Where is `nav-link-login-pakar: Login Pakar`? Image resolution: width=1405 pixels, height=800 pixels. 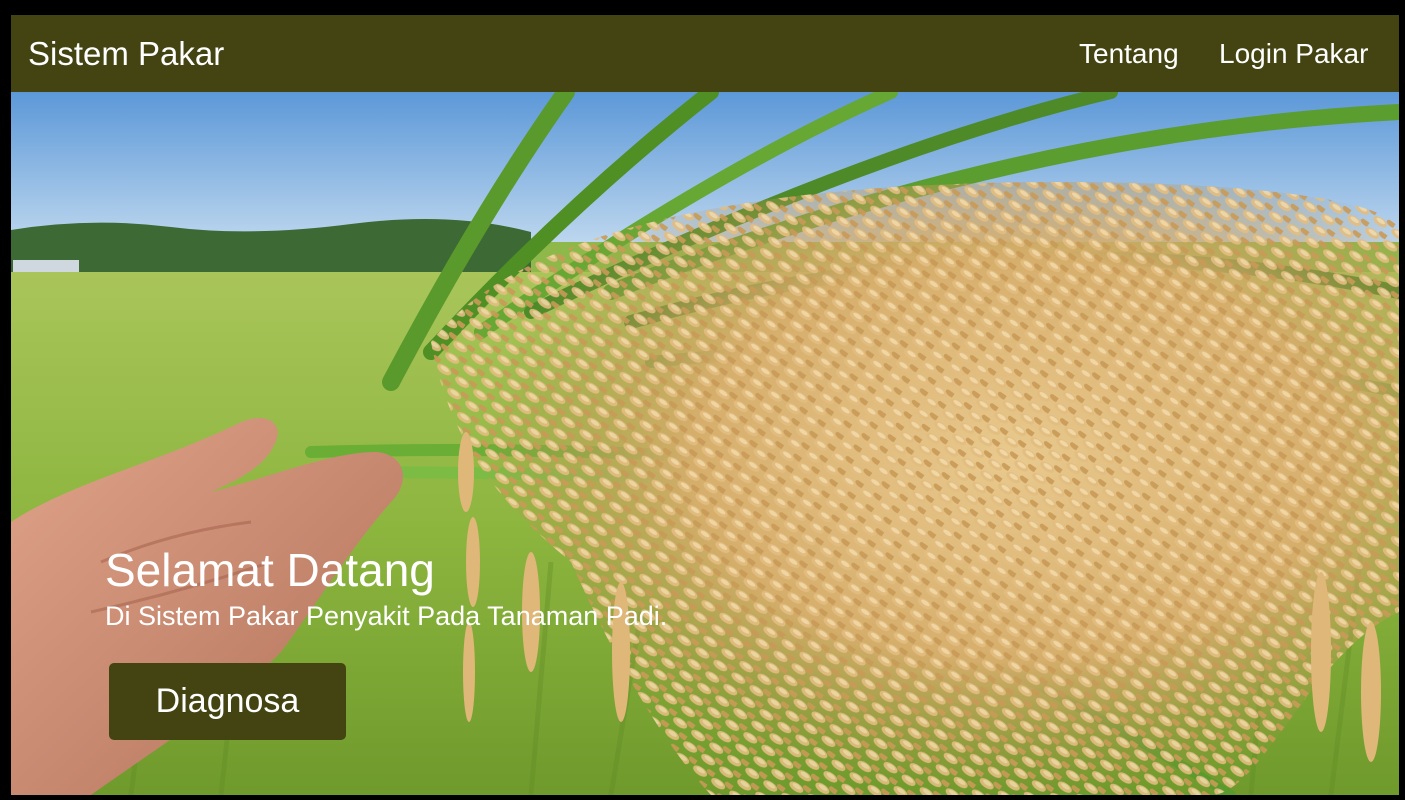
nav-link-login-pakar: Login Pakar is located at coordinates (1293, 54).